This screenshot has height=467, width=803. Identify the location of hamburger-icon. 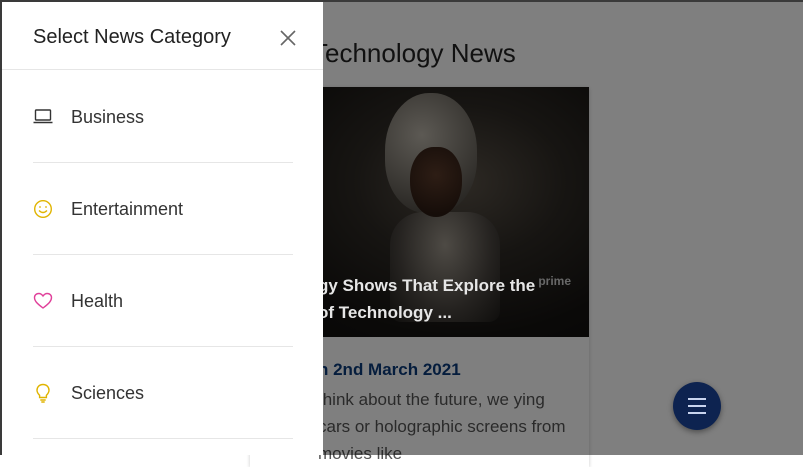
(697, 399).